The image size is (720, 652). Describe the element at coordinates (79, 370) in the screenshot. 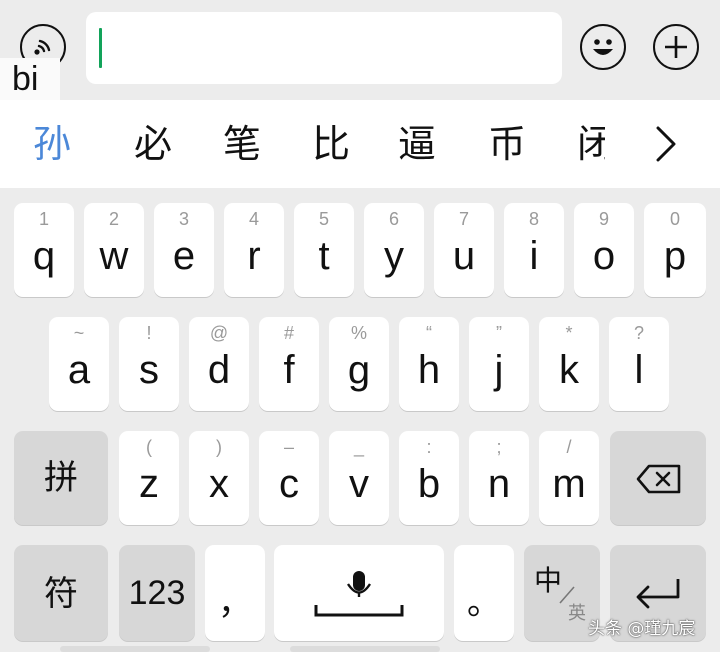

I see `key-label: a` at that location.